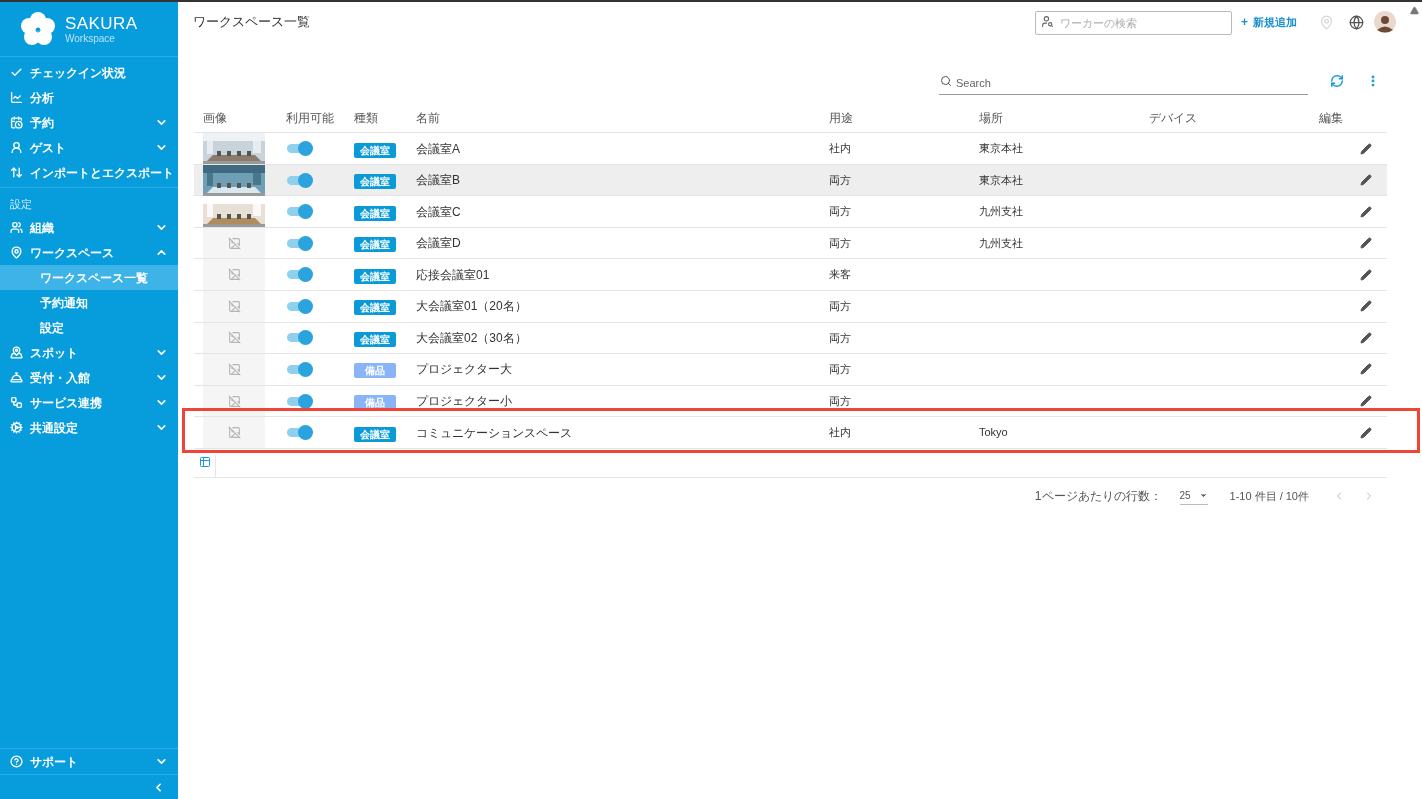 Image resolution: width=1422 pixels, height=799 pixels. Describe the element at coordinates (89, 761) in the screenshot. I see `nav-item: サポート` at that location.